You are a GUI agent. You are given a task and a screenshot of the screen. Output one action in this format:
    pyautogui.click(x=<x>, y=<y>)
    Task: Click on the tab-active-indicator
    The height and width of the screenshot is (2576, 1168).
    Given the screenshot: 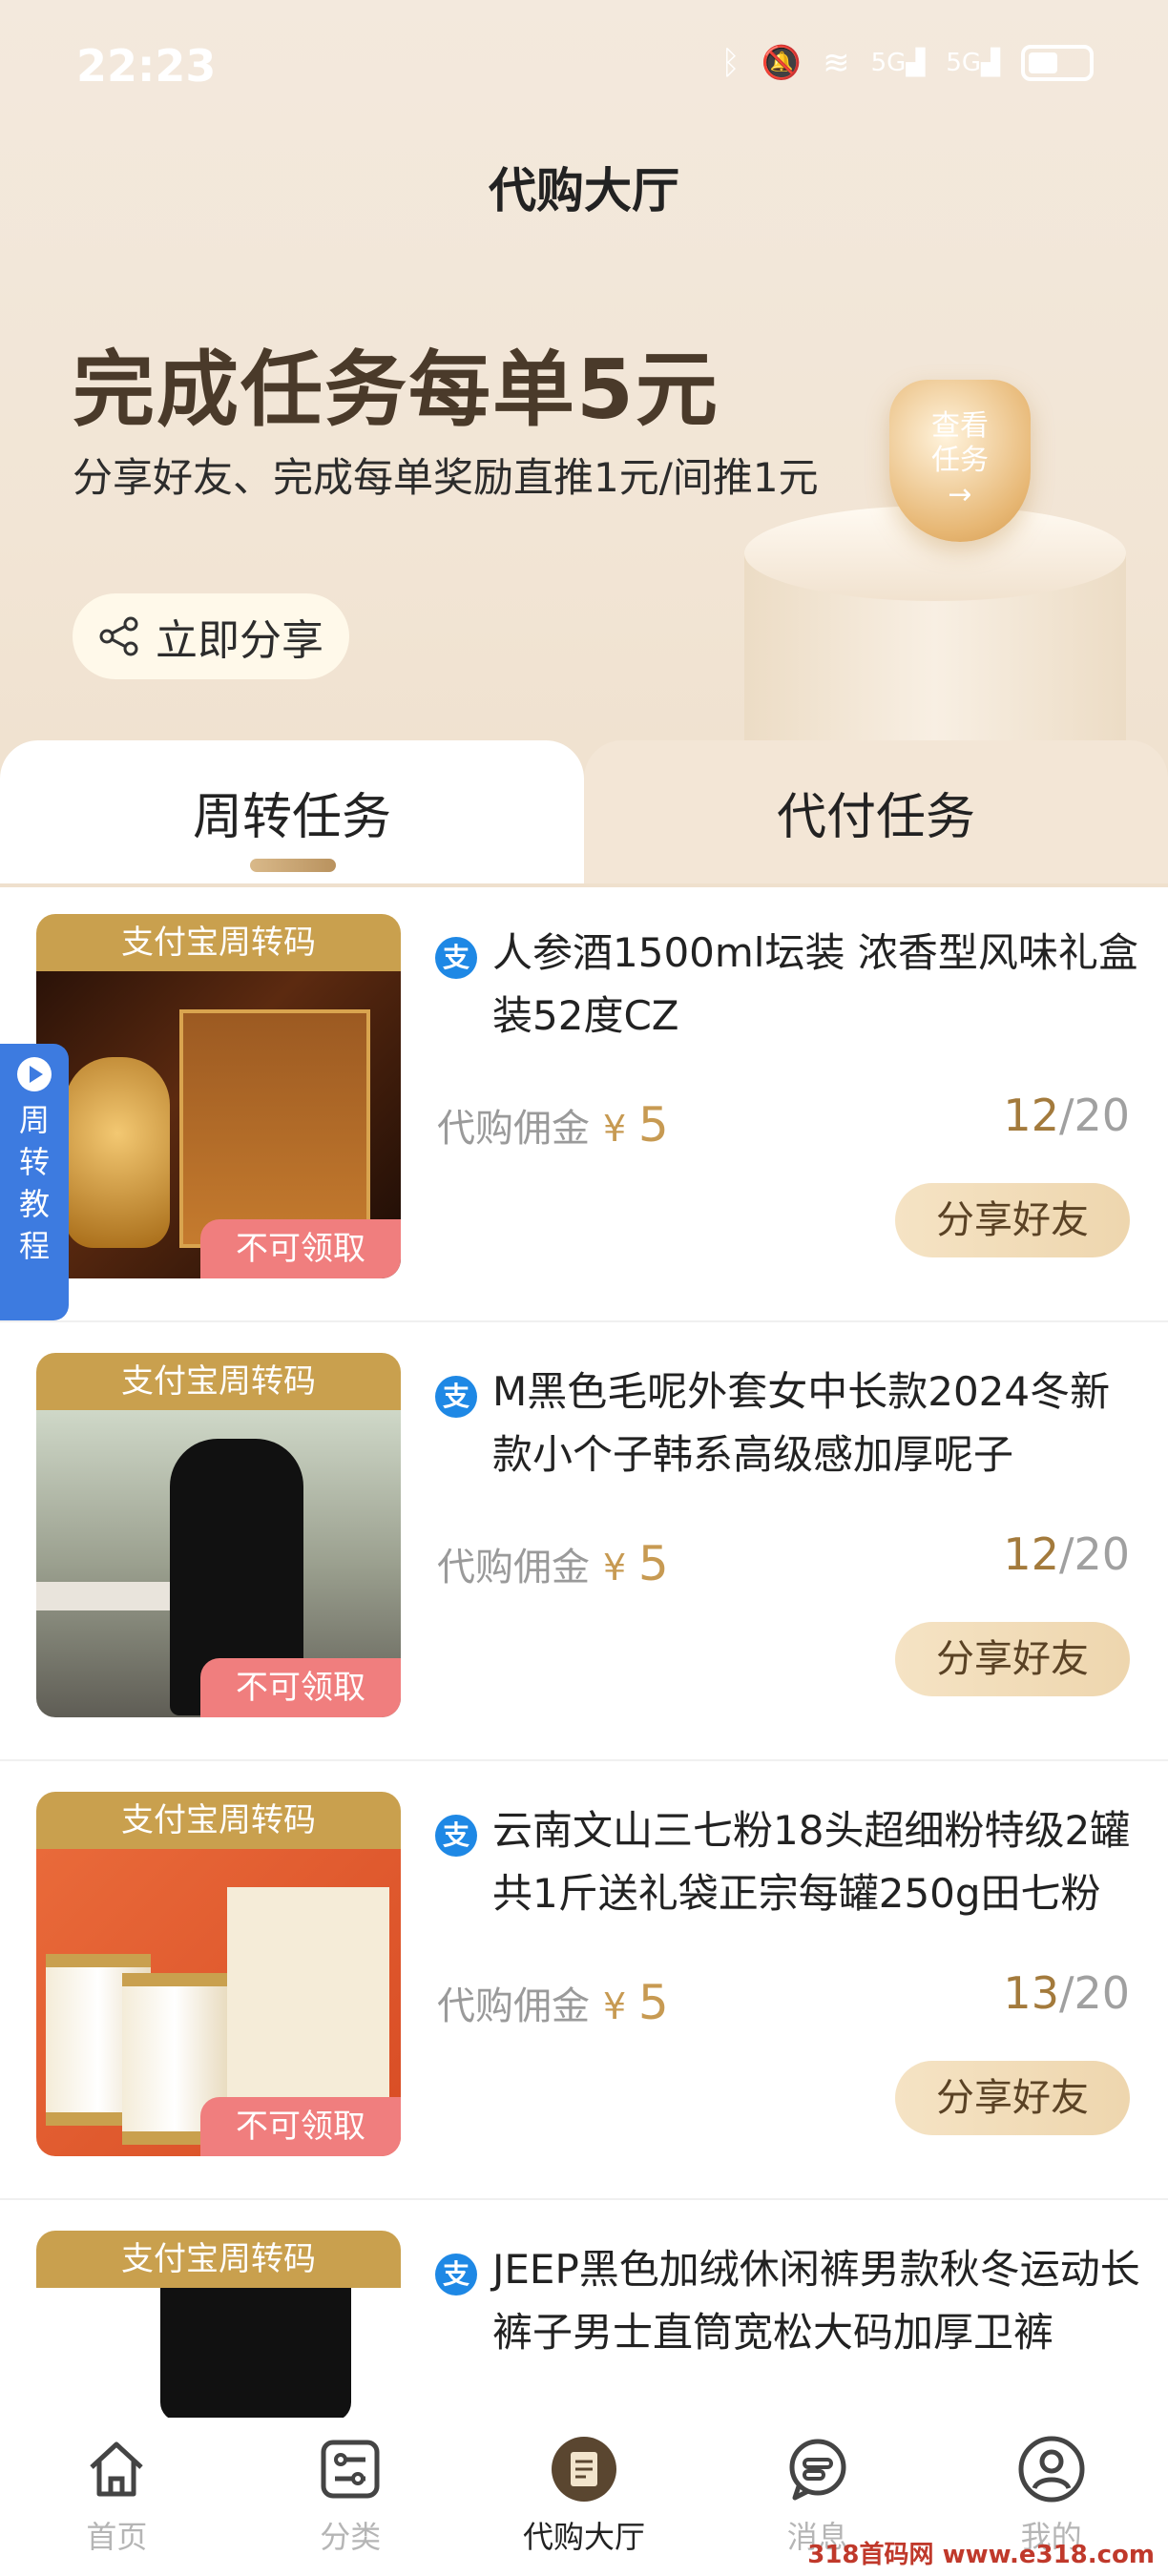 What is the action you would take?
    pyautogui.click(x=293, y=865)
    